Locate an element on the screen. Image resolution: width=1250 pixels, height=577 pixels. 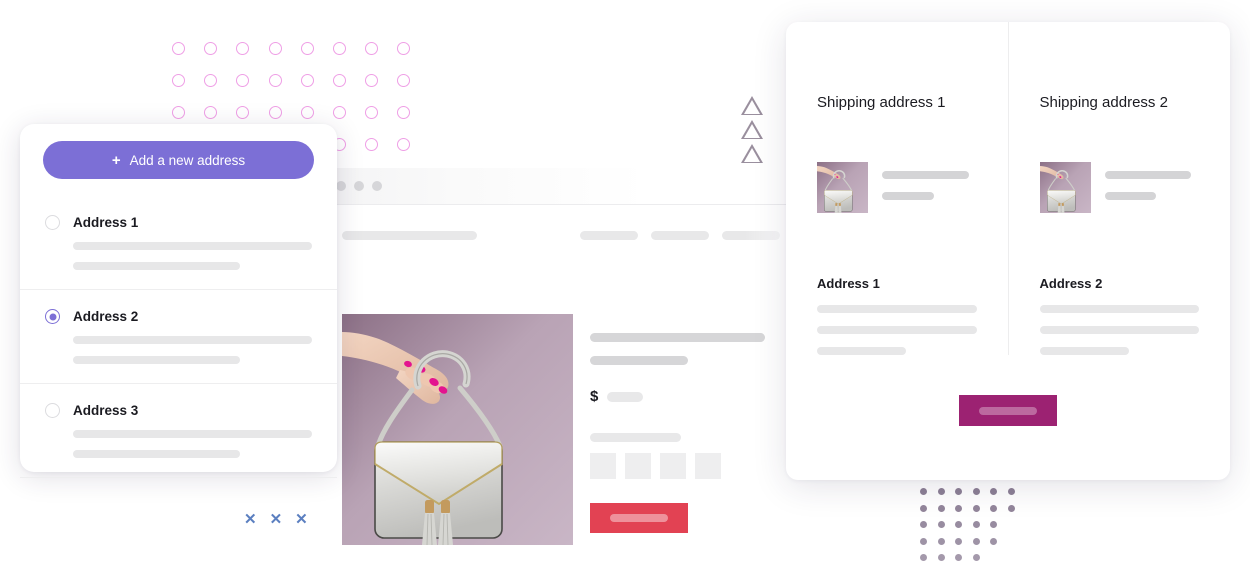
product-details-column: $ is located at coordinates (677, 433).